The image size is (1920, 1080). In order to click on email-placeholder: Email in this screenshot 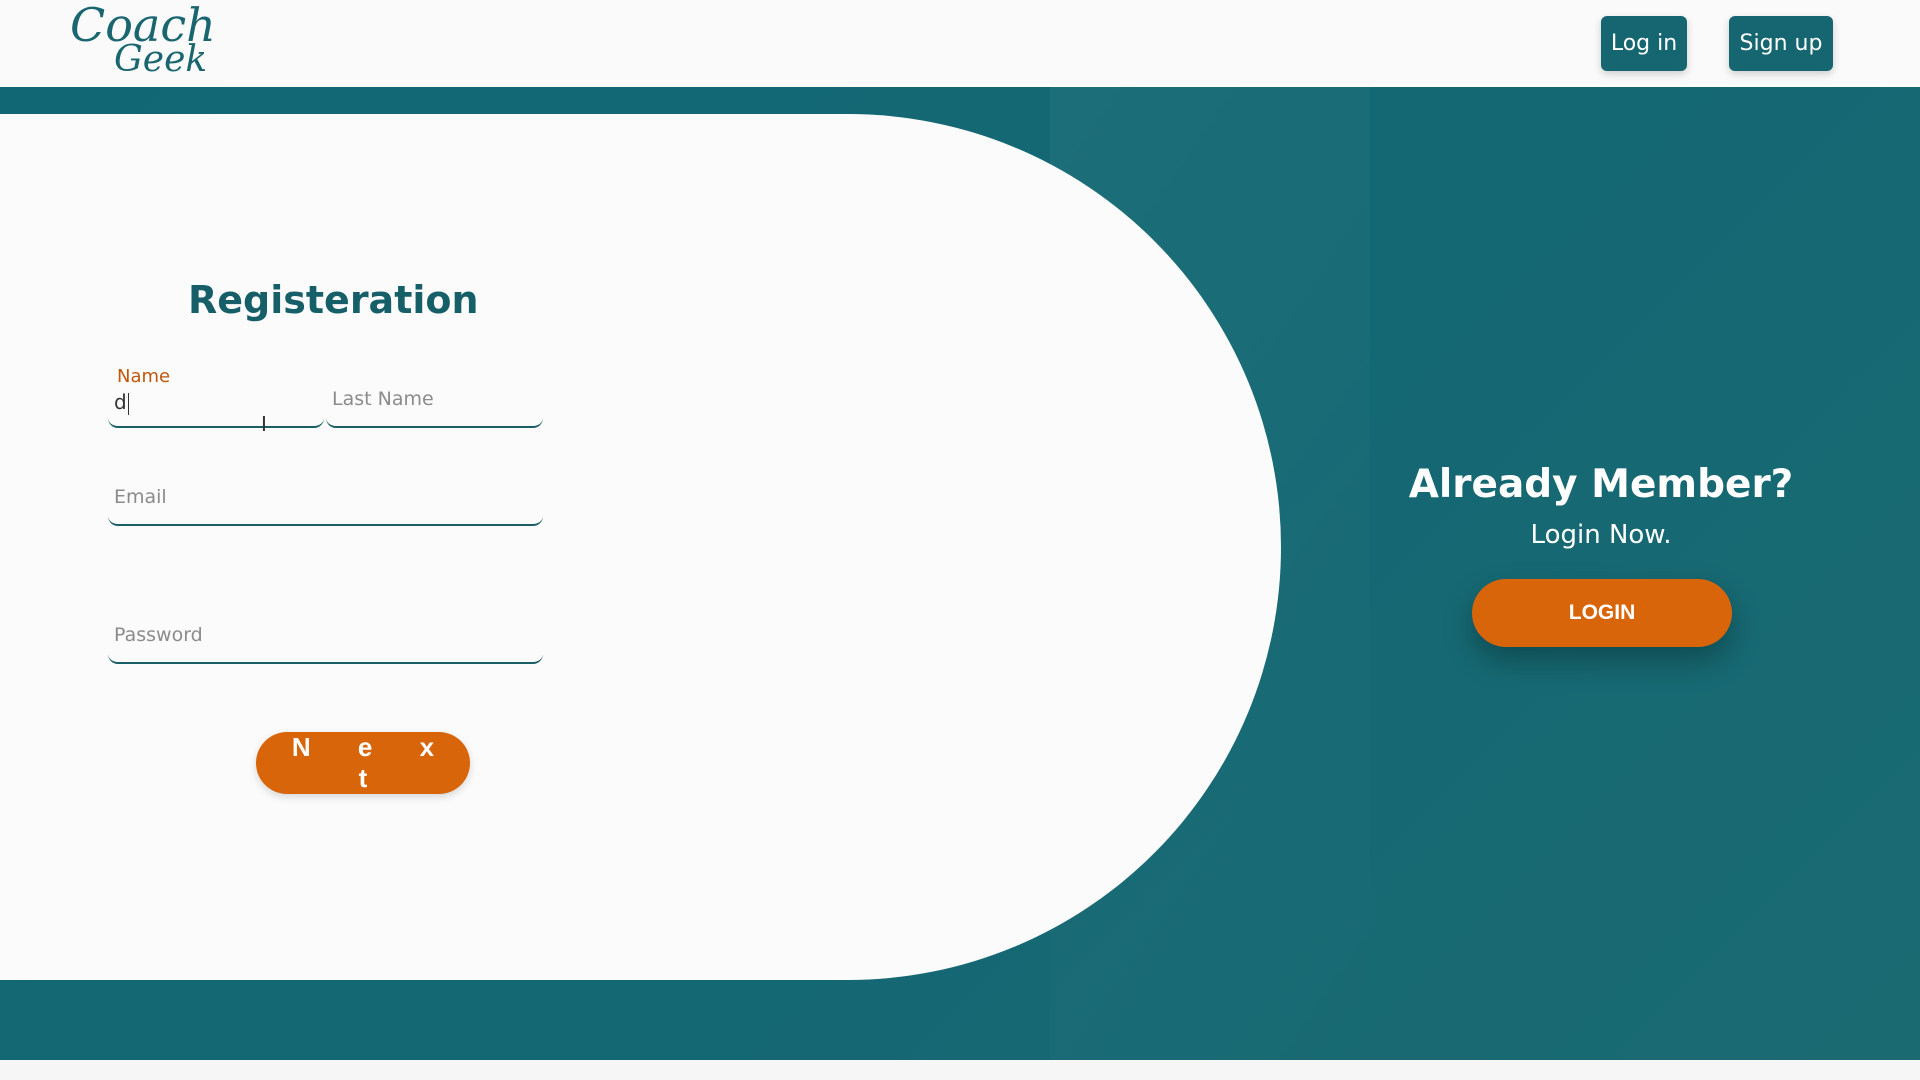, I will do `click(140, 497)`.